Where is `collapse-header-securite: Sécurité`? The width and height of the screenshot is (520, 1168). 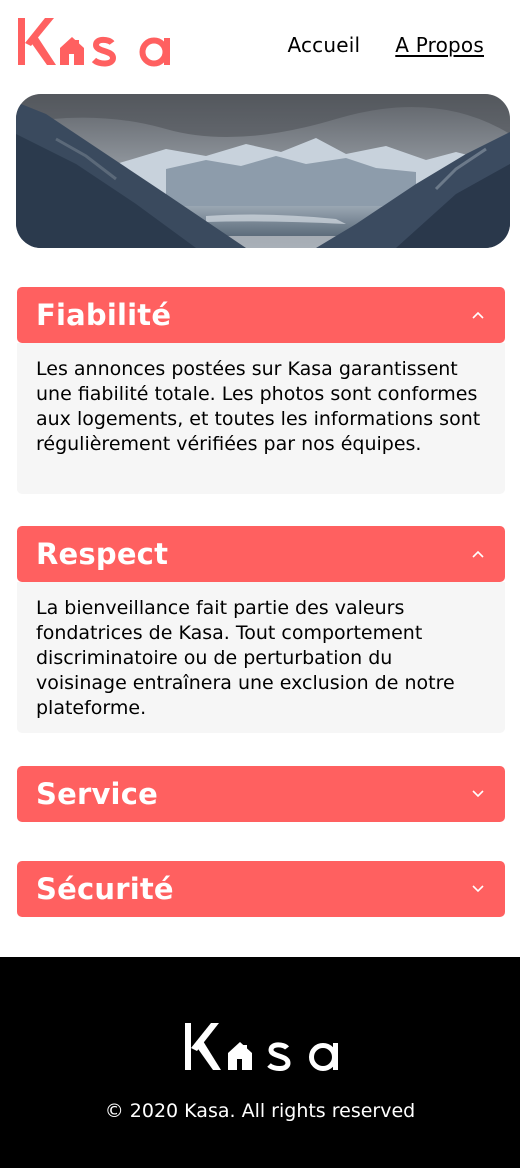
collapse-header-securite: Sécurité is located at coordinates (261, 889).